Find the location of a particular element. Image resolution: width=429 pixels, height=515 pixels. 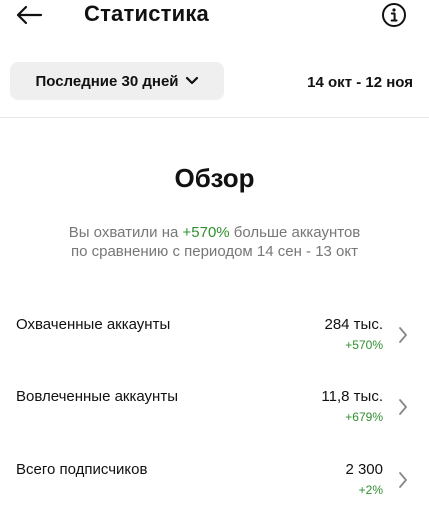

overview-summary-line2: по сравнению с периодом 14 сен - 13 окт is located at coordinates (214, 251).